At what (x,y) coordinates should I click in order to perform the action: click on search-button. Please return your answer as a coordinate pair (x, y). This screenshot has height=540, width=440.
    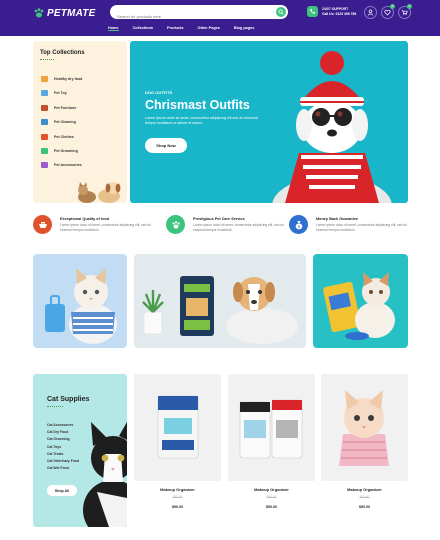
    Looking at the image, I should click on (281, 12).